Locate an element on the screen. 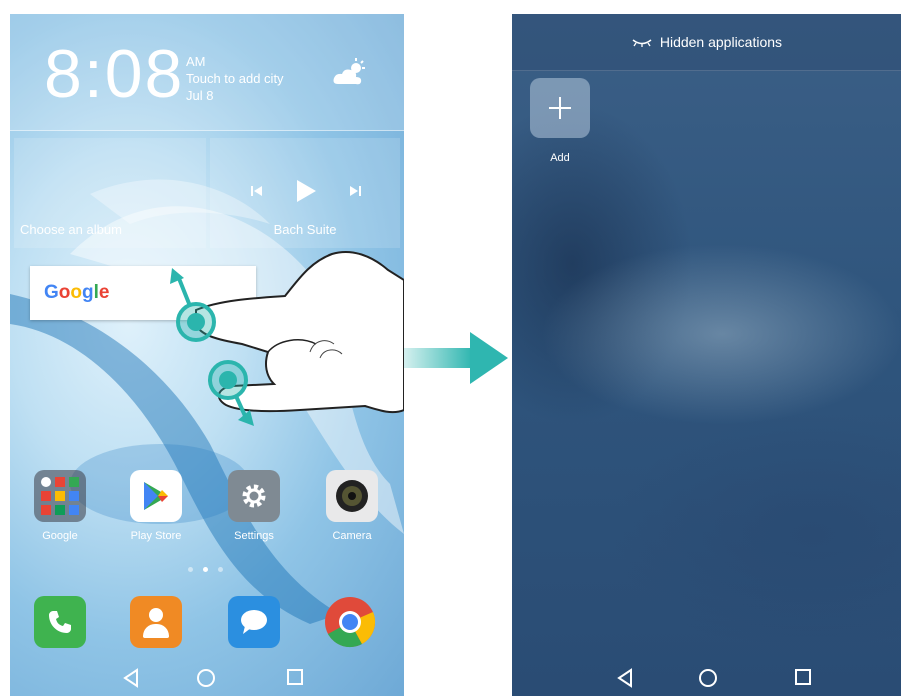 Image resolution: width=901 pixels, height=696 pixels. phone-icon is located at coordinates (60, 622).